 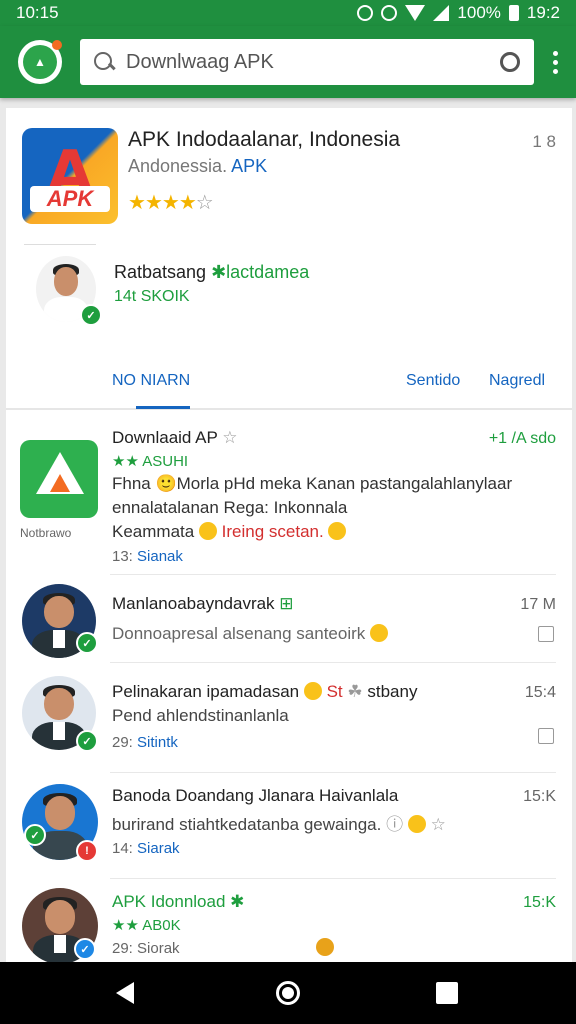 What do you see at coordinates (203, 603) in the screenshot?
I see `feed-item-title: Manlanoabayndavrak ⊞` at bounding box center [203, 603].